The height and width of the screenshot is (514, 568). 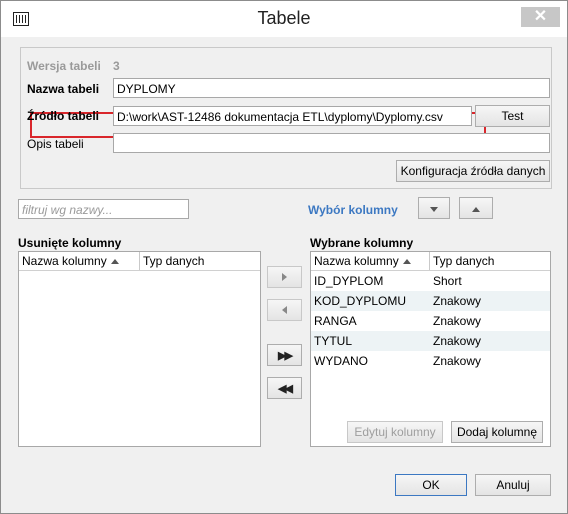 I want to click on column-name-cell: RANGA, so click(x=335, y=321).